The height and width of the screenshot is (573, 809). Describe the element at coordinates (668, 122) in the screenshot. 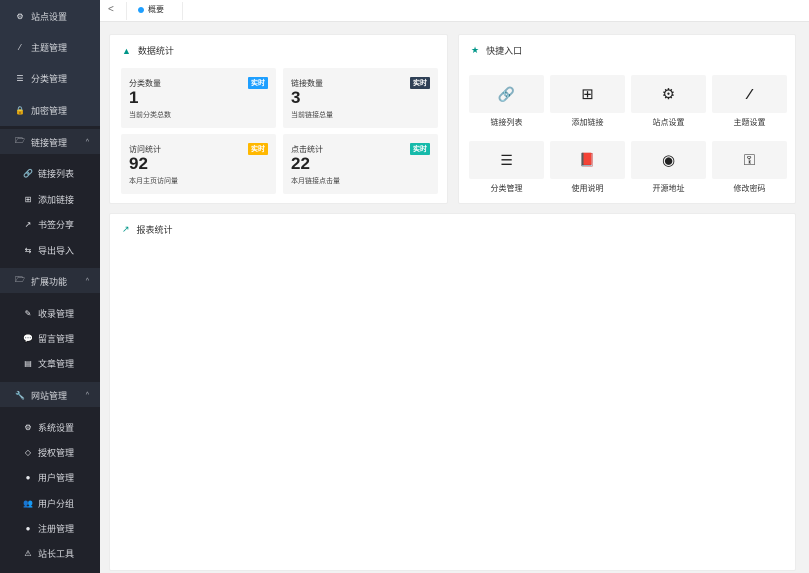

I see `quick-label: 站点设置` at that location.